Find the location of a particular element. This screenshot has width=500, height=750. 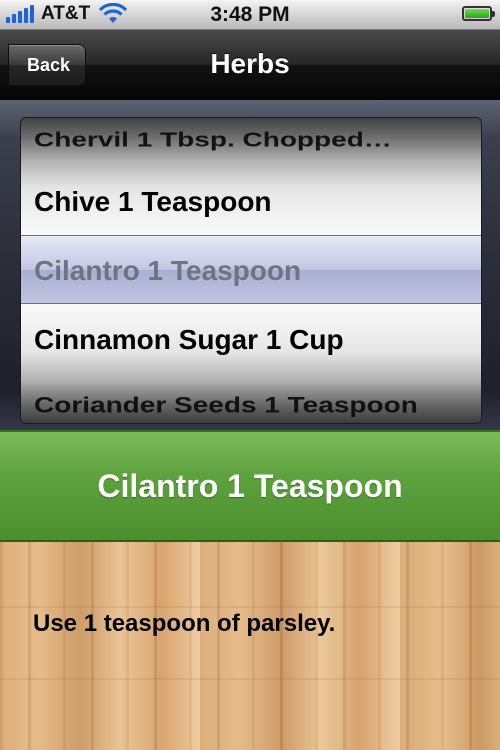

back-button-label: Back is located at coordinates (49, 65).